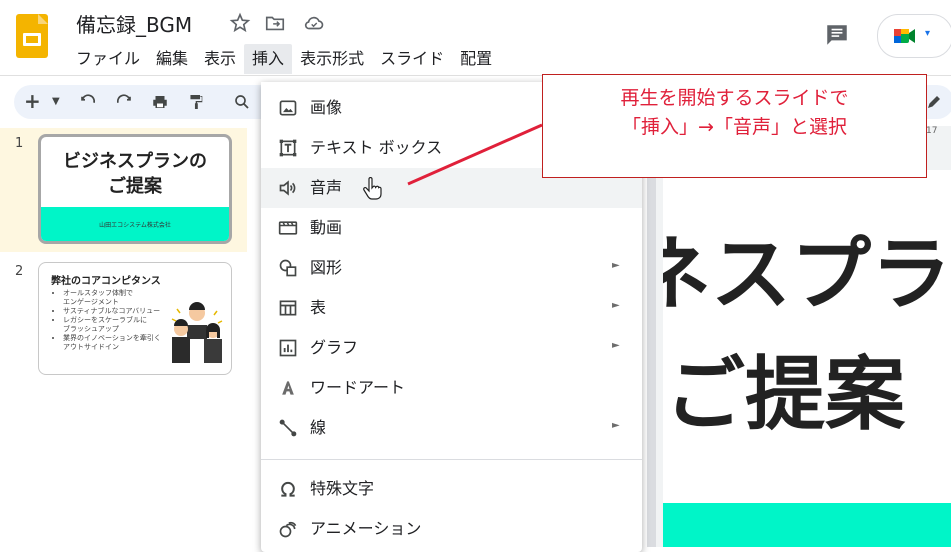 This screenshot has height=552, width=951. What do you see at coordinates (160, 102) in the screenshot?
I see `print-icon` at bounding box center [160, 102].